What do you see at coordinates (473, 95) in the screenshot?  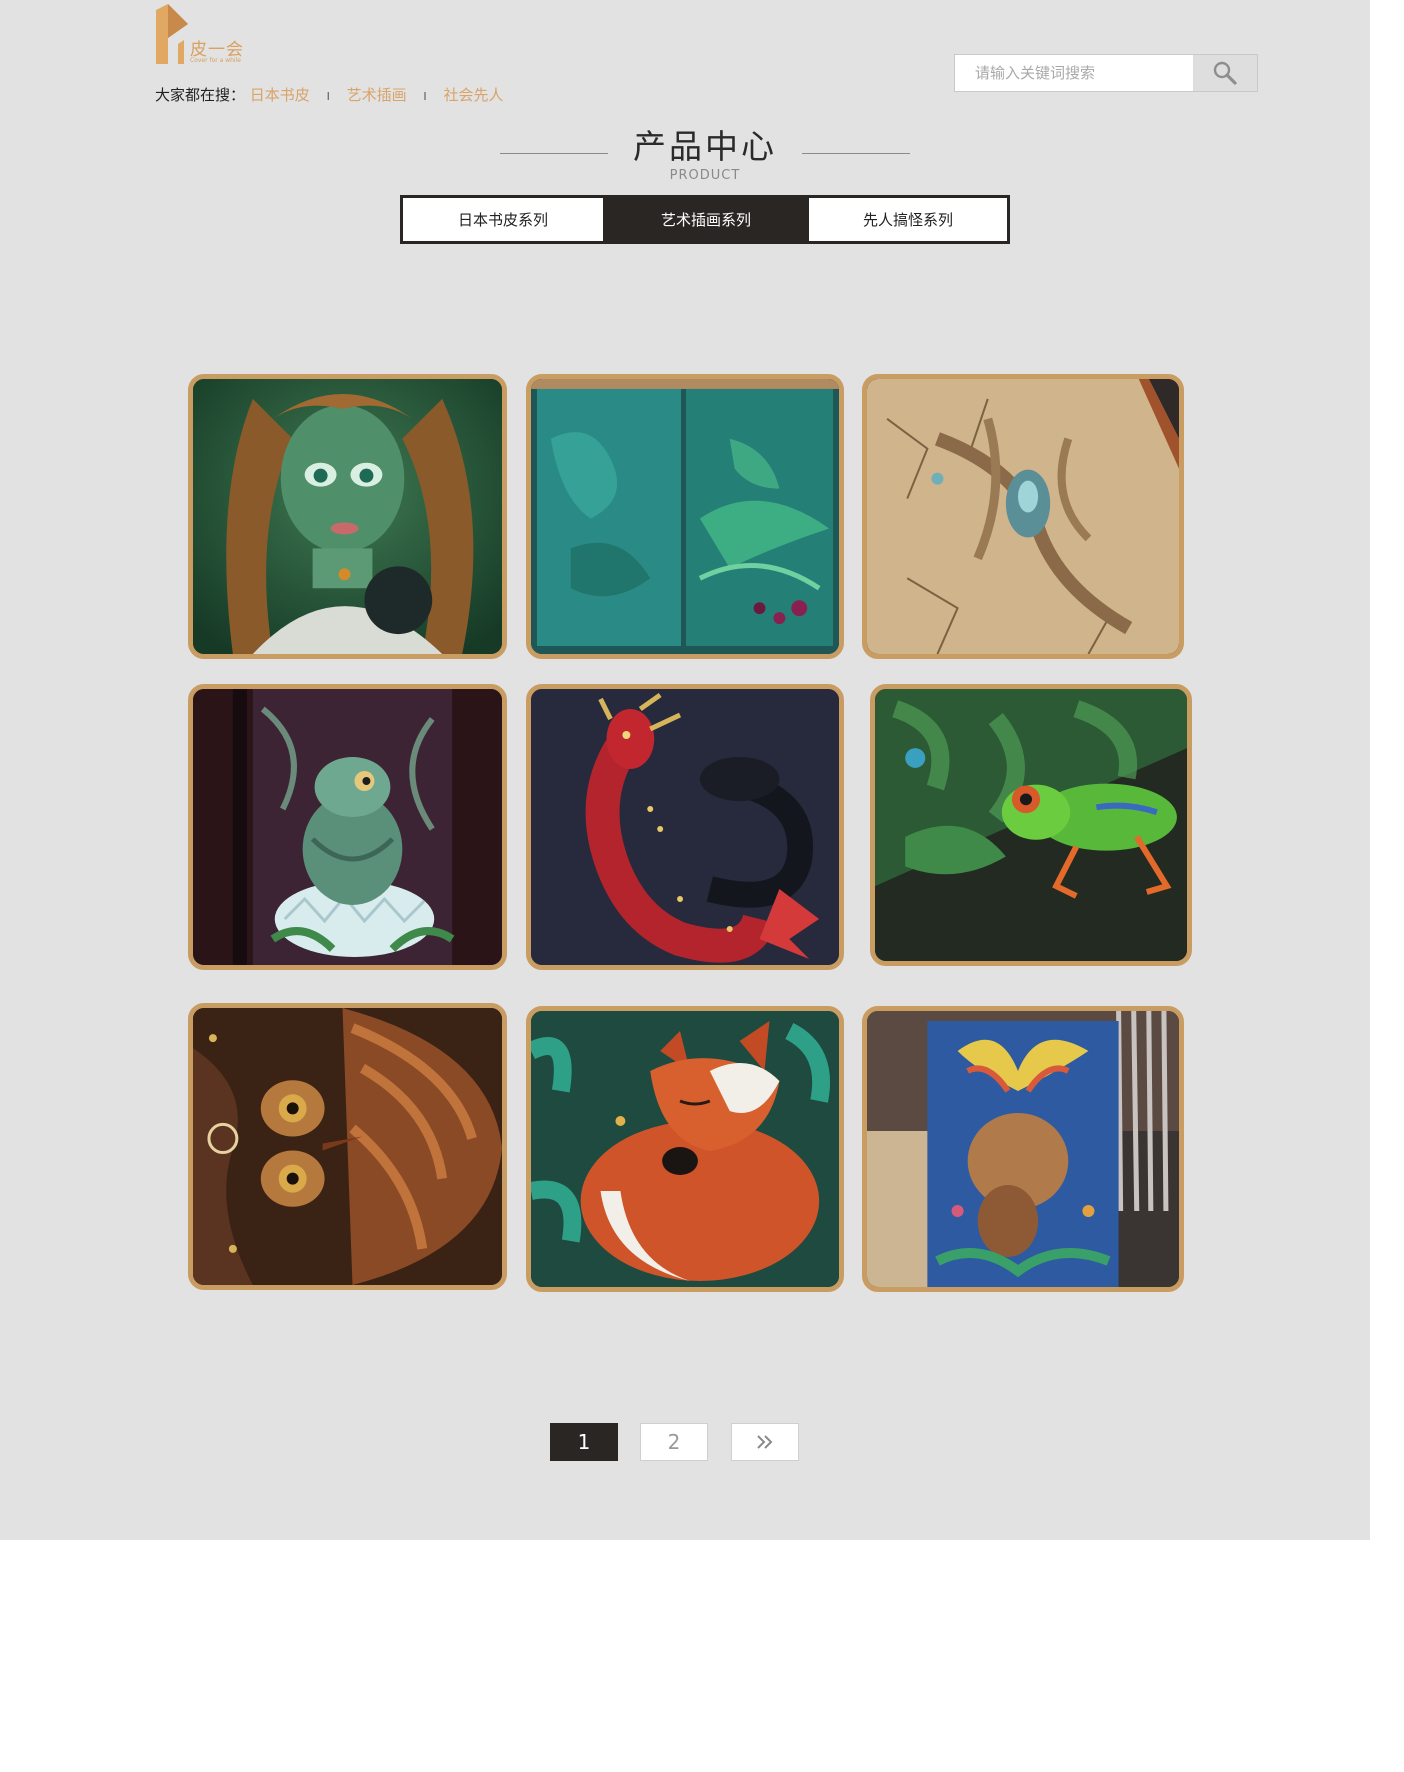 I see `hot-search-link-social-pioneers: 社会先人` at bounding box center [473, 95].